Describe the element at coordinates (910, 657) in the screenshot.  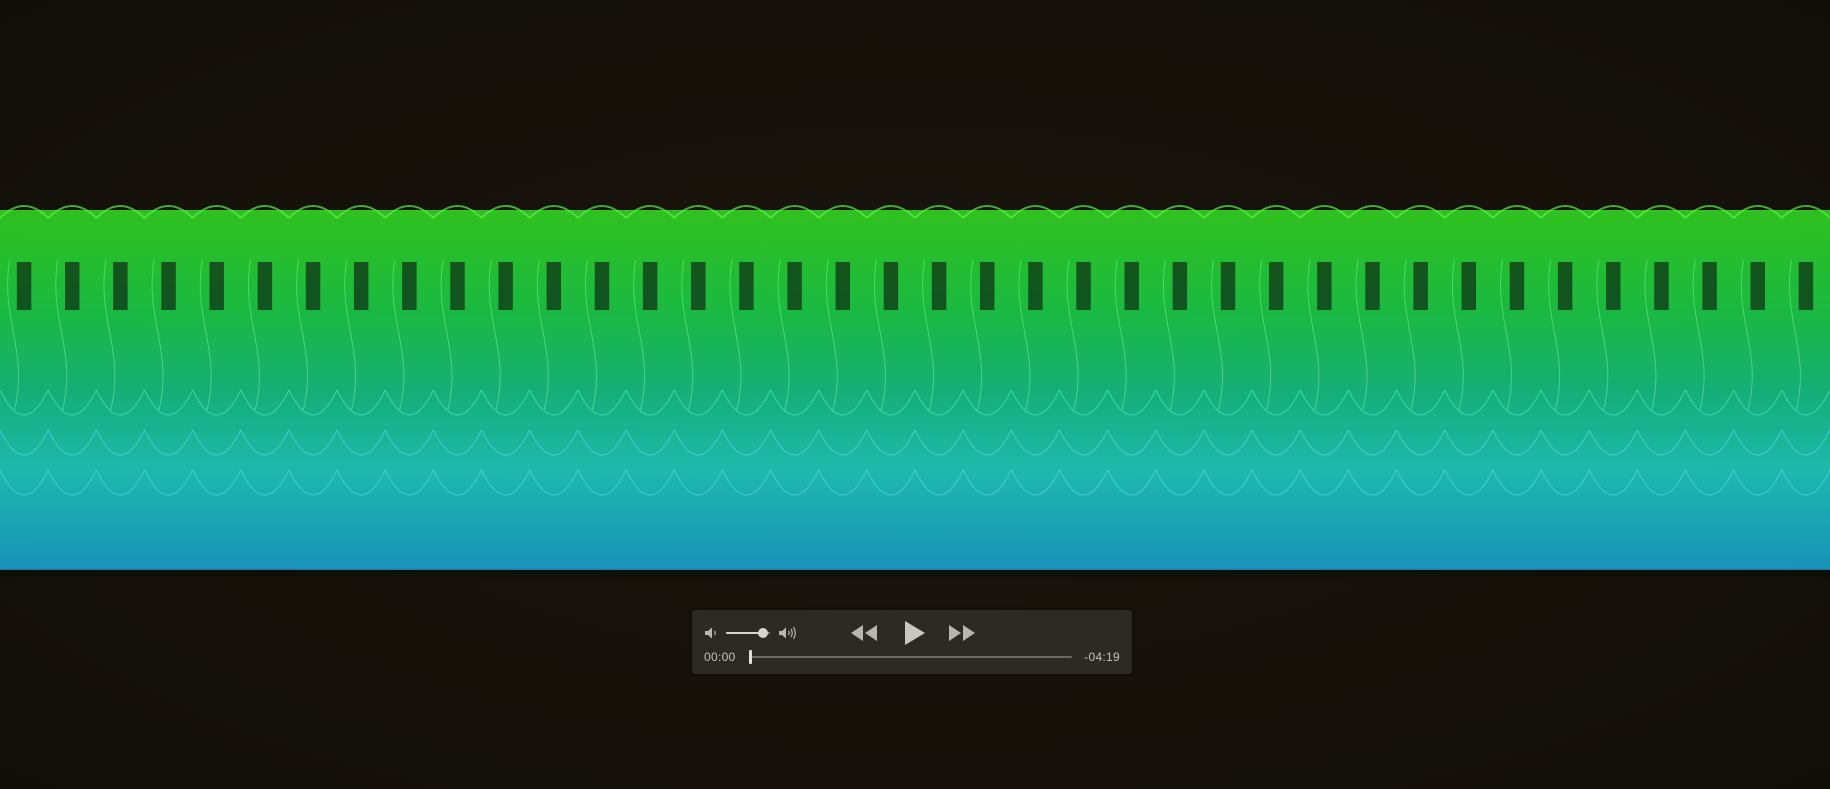
I see `progress-scrubber` at that location.